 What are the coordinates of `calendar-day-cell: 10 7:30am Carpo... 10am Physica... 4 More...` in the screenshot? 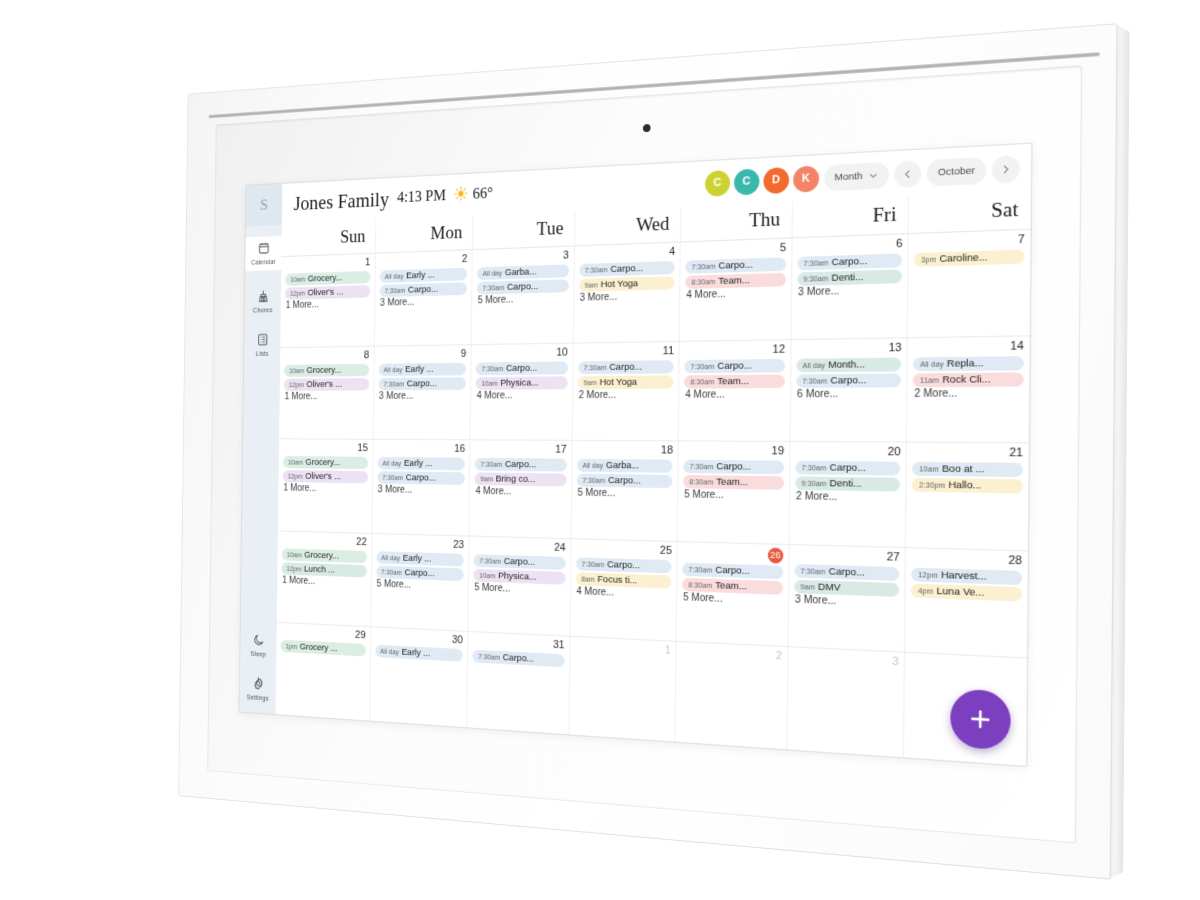 It's located at (521, 392).